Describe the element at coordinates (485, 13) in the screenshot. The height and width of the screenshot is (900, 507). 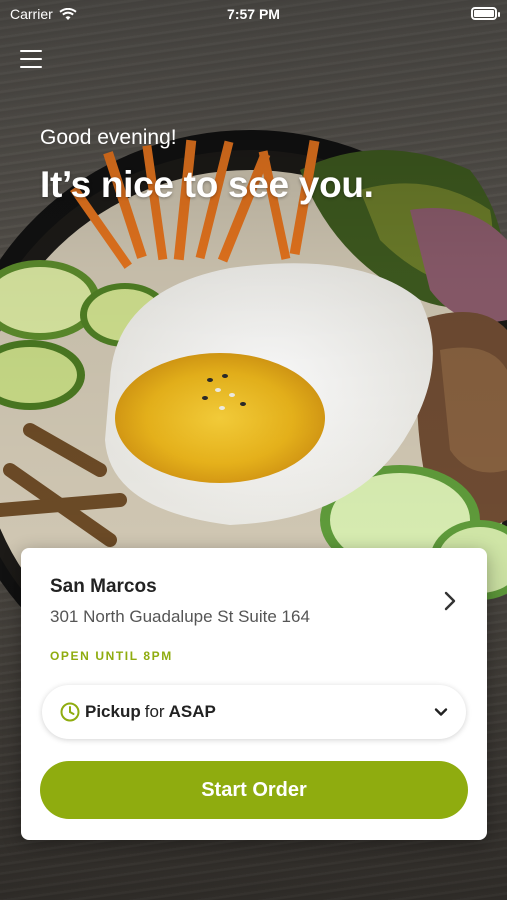
I see `battery-icon` at that location.